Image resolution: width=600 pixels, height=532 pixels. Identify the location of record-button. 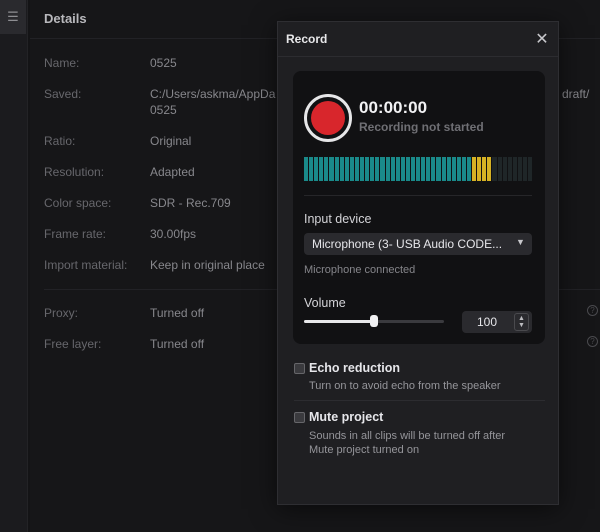
(328, 118).